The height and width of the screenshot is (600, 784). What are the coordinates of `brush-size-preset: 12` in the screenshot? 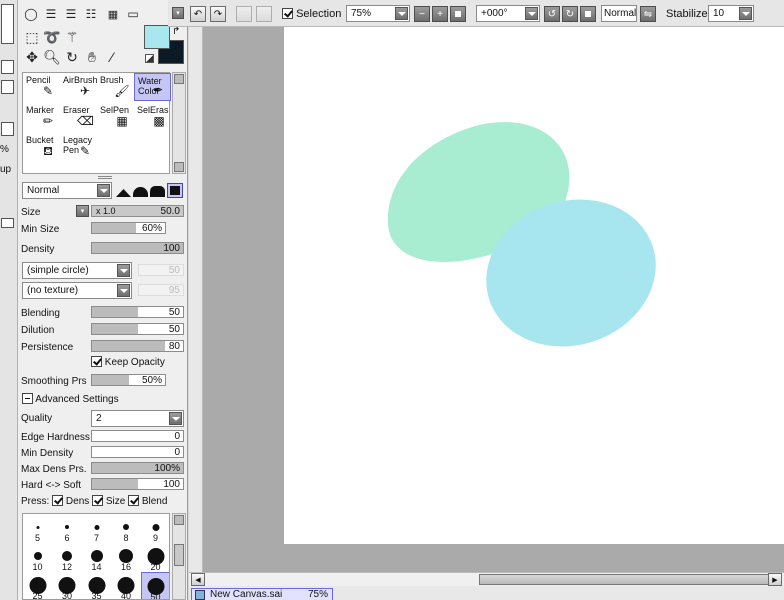 It's located at (67, 558).